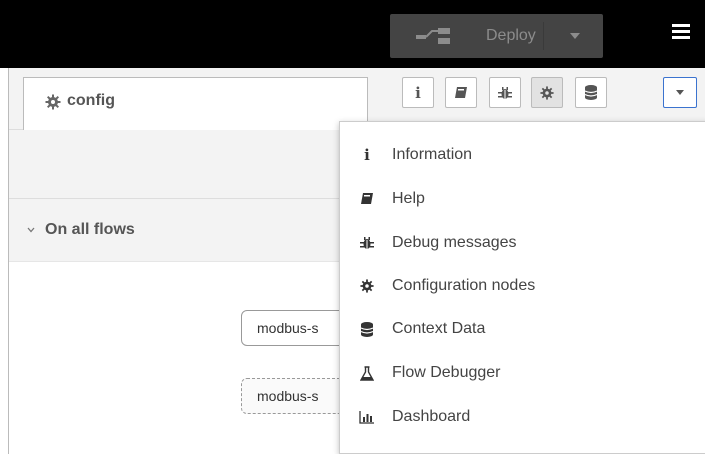 The width and height of the screenshot is (705, 454). Describe the element at coordinates (352, 34) in the screenshot. I see `top-header: Deploy` at that location.